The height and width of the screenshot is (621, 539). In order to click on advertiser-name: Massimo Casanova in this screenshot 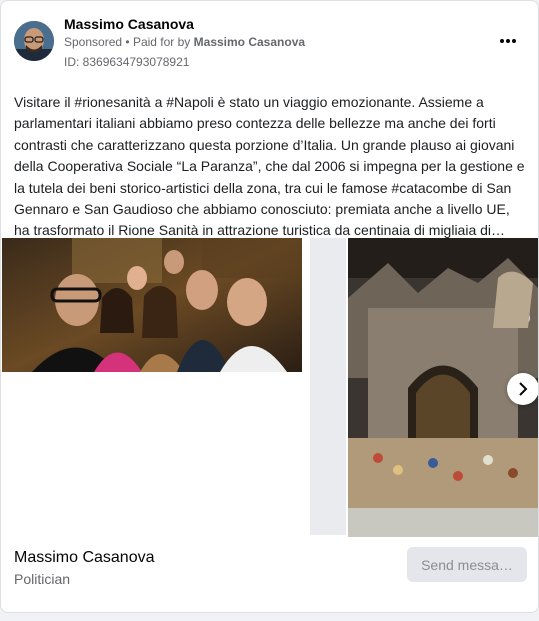, I will do `click(129, 24)`.